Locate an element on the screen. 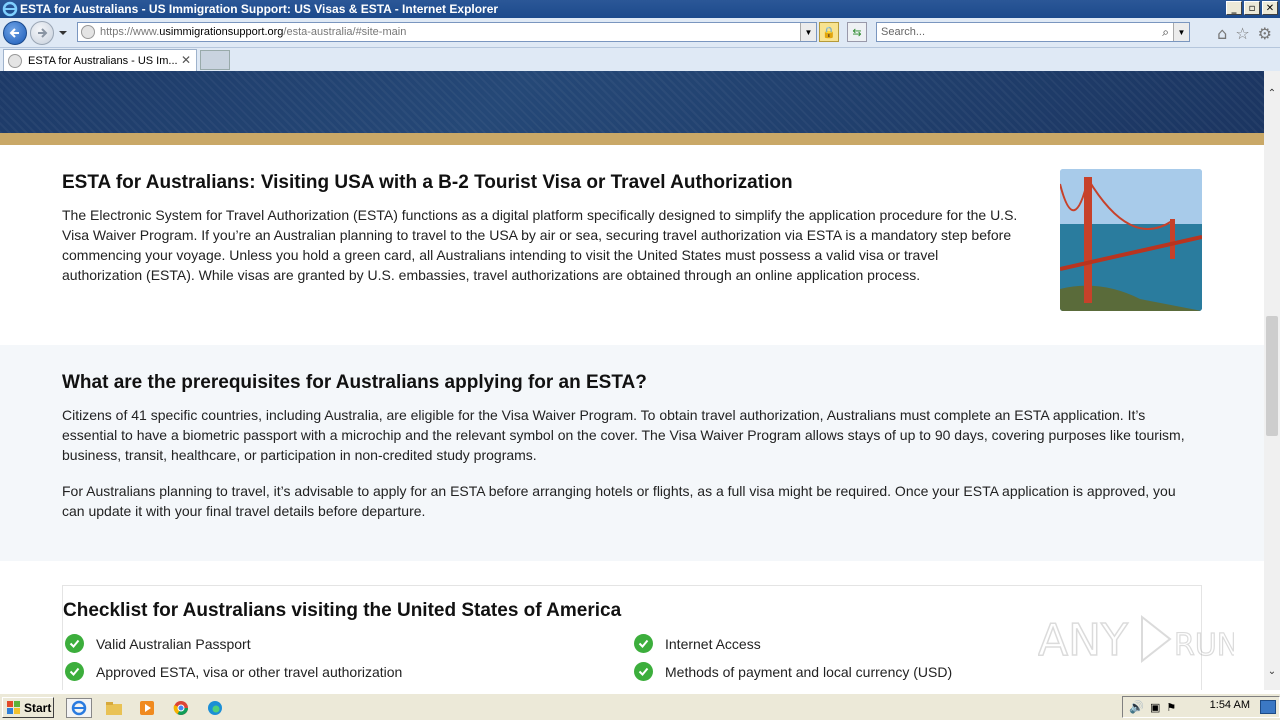 The image size is (1280, 720). start-button: Start is located at coordinates (28, 707).